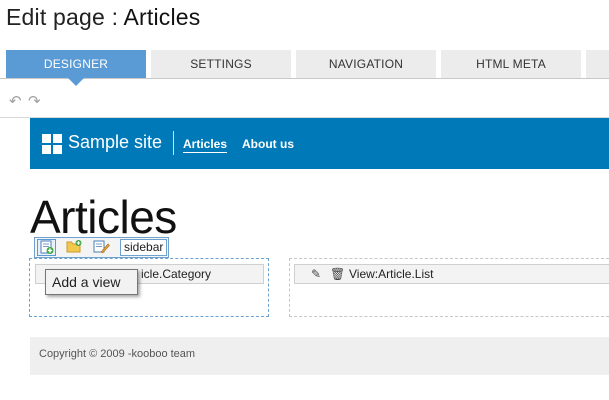  What do you see at coordinates (205, 145) in the screenshot?
I see `nav-link-articles: Articles` at bounding box center [205, 145].